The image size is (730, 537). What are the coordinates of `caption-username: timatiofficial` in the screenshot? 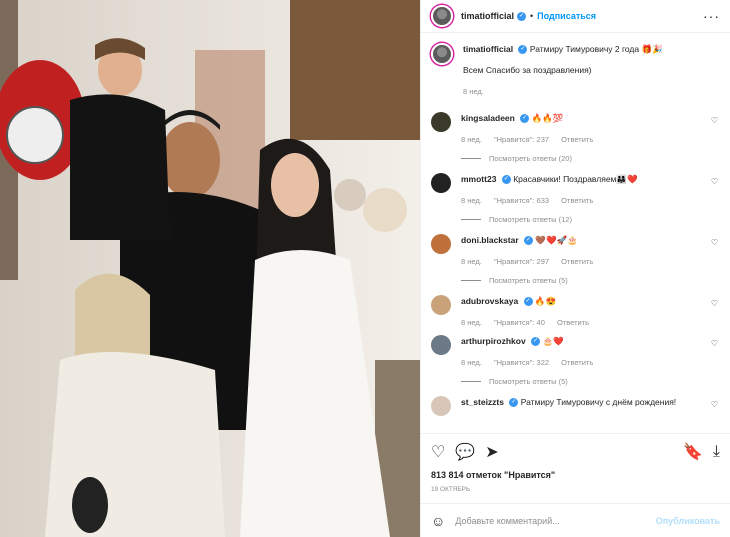 It's located at (488, 49).